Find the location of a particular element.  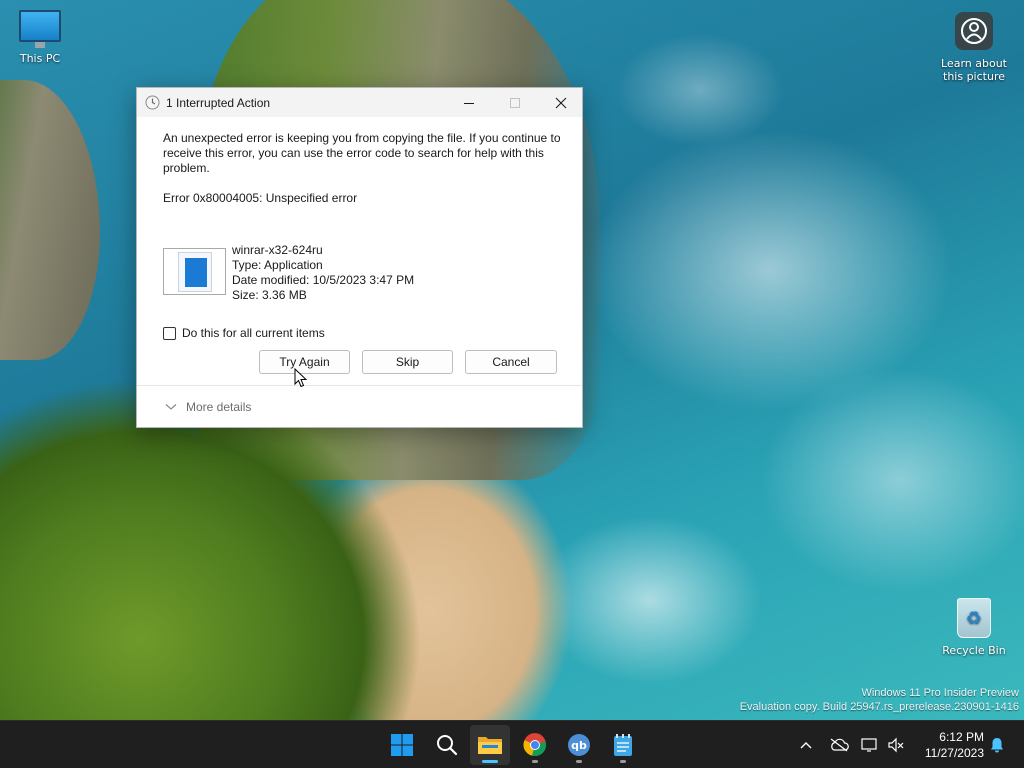

svg-text: qb is located at coordinates (579, 745).